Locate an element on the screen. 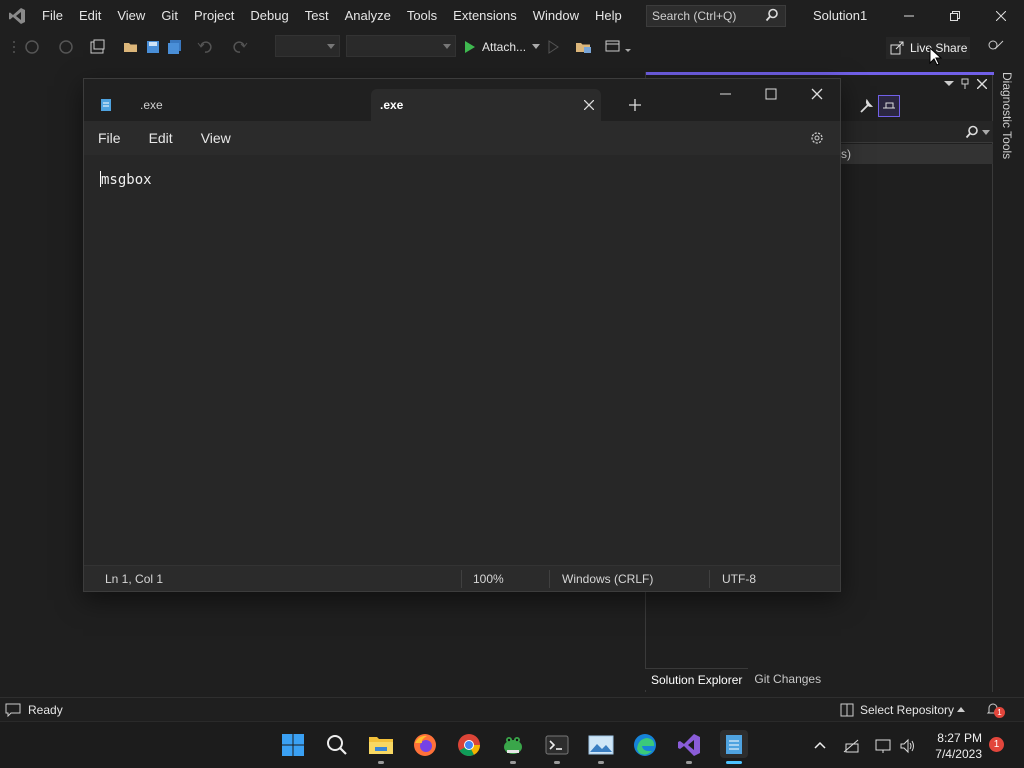 The height and width of the screenshot is (768, 1024). output-icon is located at coordinates (13, 710).